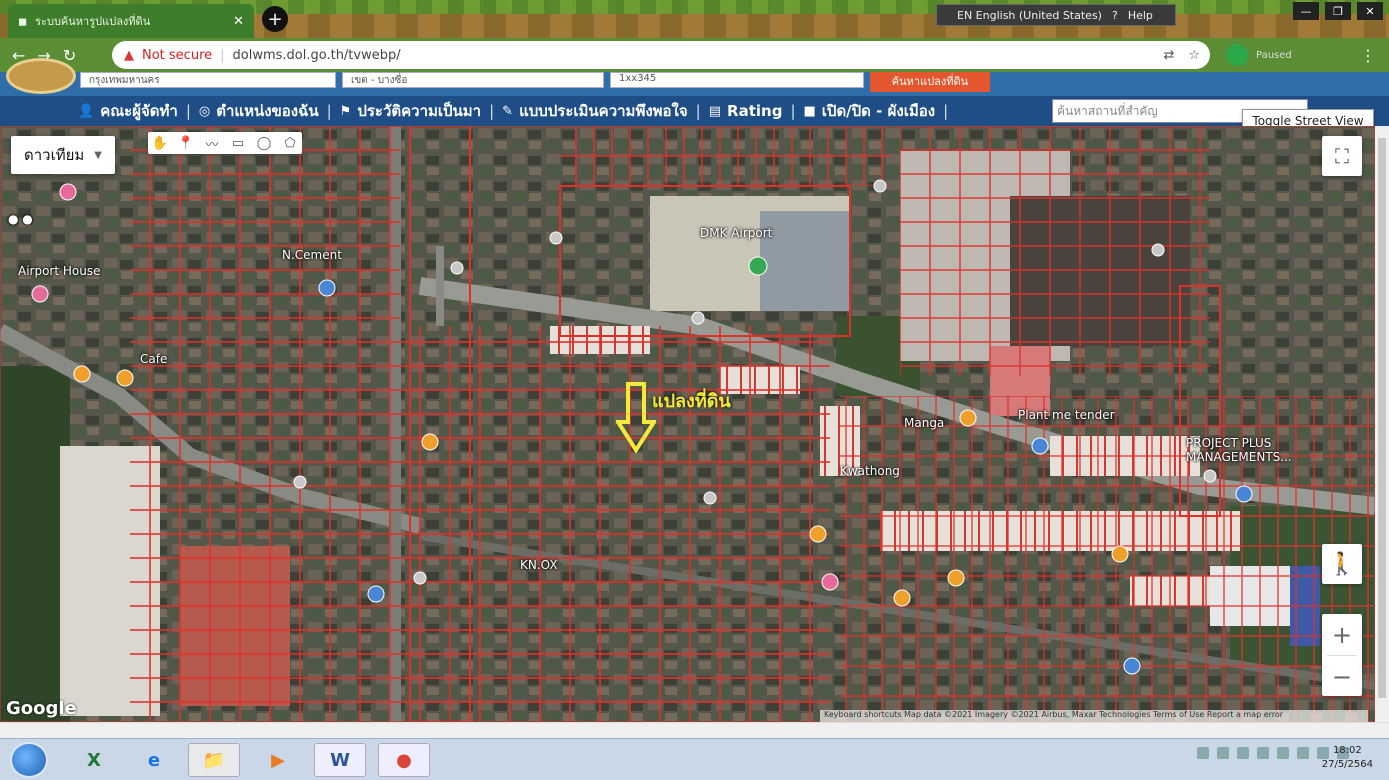 The height and width of the screenshot is (780, 1389). I want to click on map-type-select: ดาวเทียม ▼, so click(63, 155).